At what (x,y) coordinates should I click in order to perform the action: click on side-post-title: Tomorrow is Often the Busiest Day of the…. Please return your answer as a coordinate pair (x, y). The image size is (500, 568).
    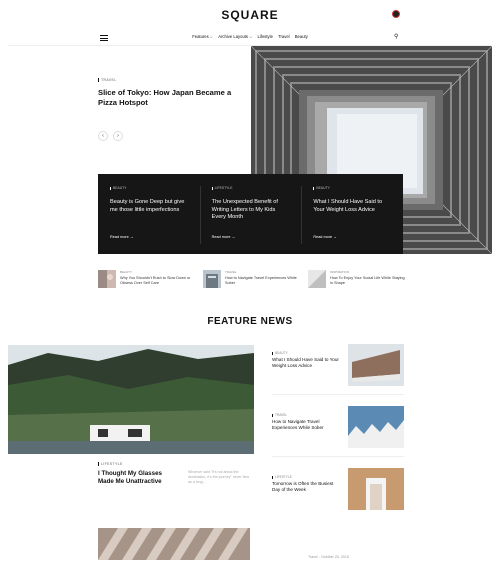
    Looking at the image, I should click on (307, 487).